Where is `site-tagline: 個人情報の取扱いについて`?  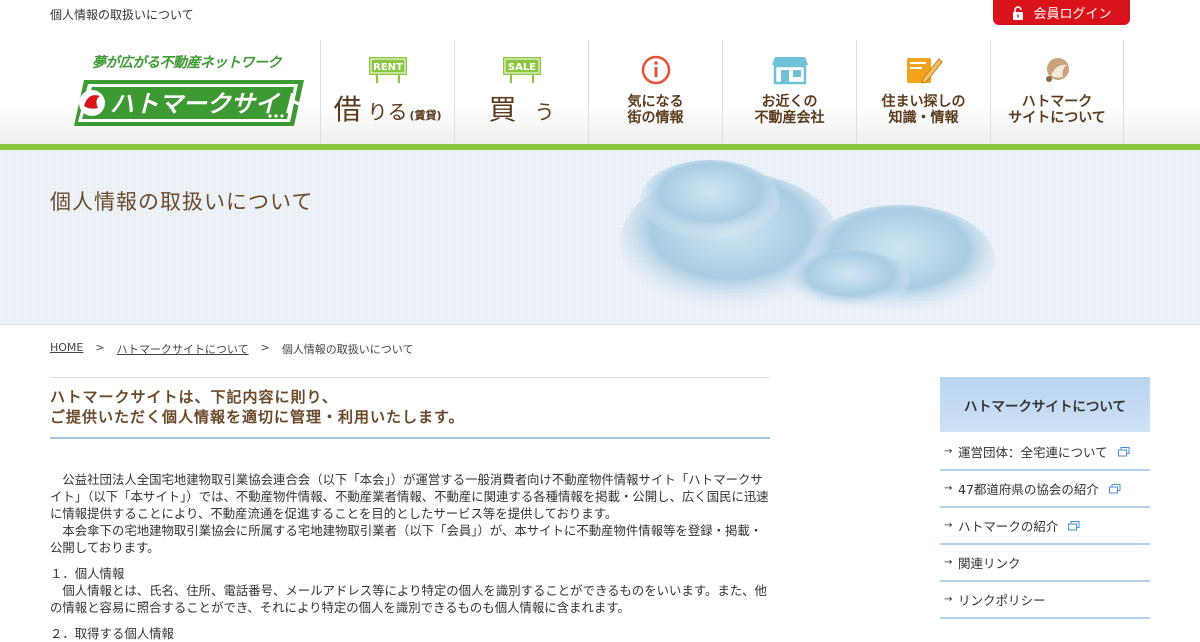 site-tagline: 個人情報の取扱いについて is located at coordinates (122, 15).